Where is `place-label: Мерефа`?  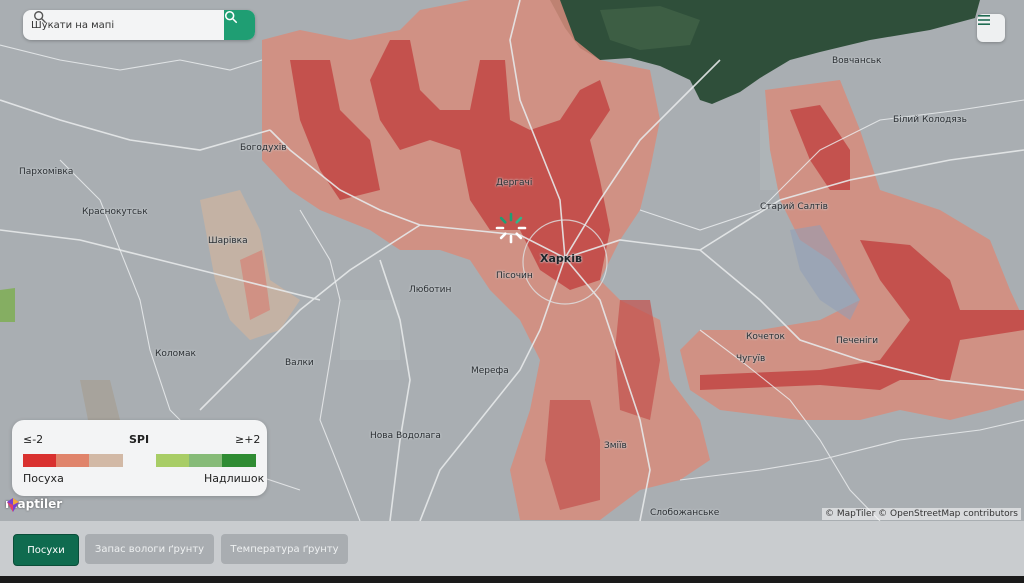 place-label: Мерефа is located at coordinates (490, 371).